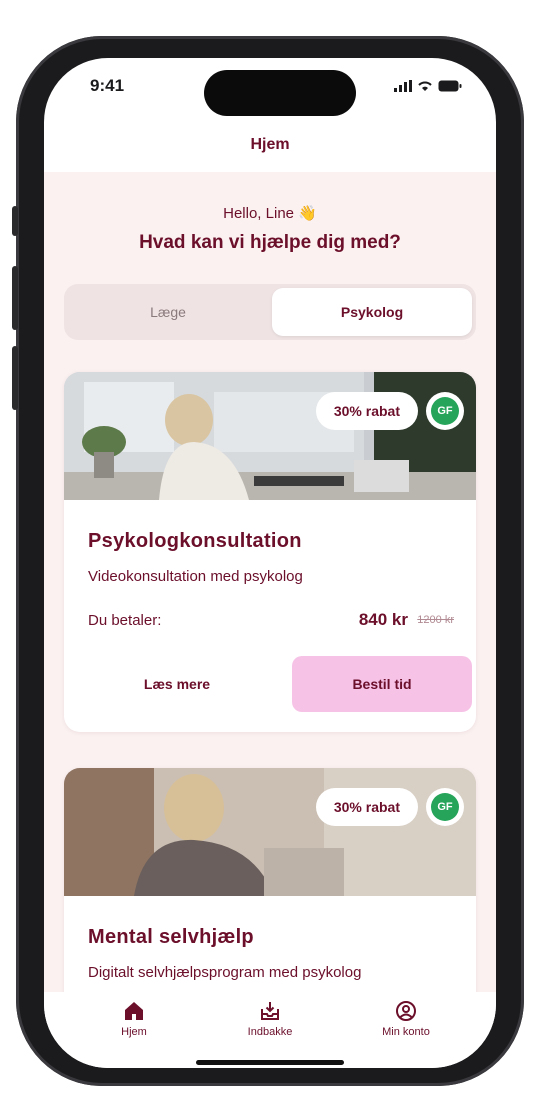  Describe the element at coordinates (15, 298) in the screenshot. I see `volume-up-button` at that location.